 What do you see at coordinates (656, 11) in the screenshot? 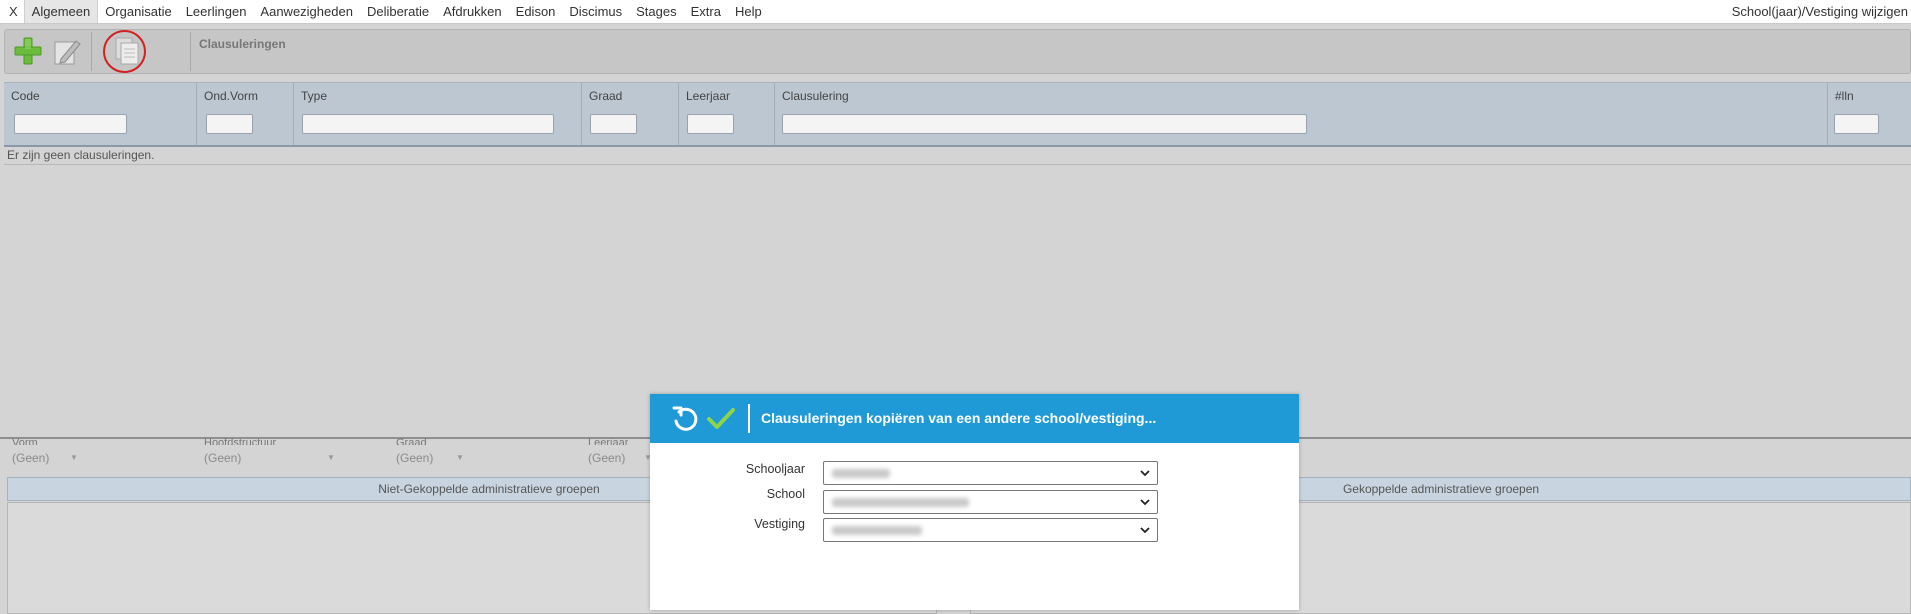
I see `menu-item-stages: Stages` at bounding box center [656, 11].